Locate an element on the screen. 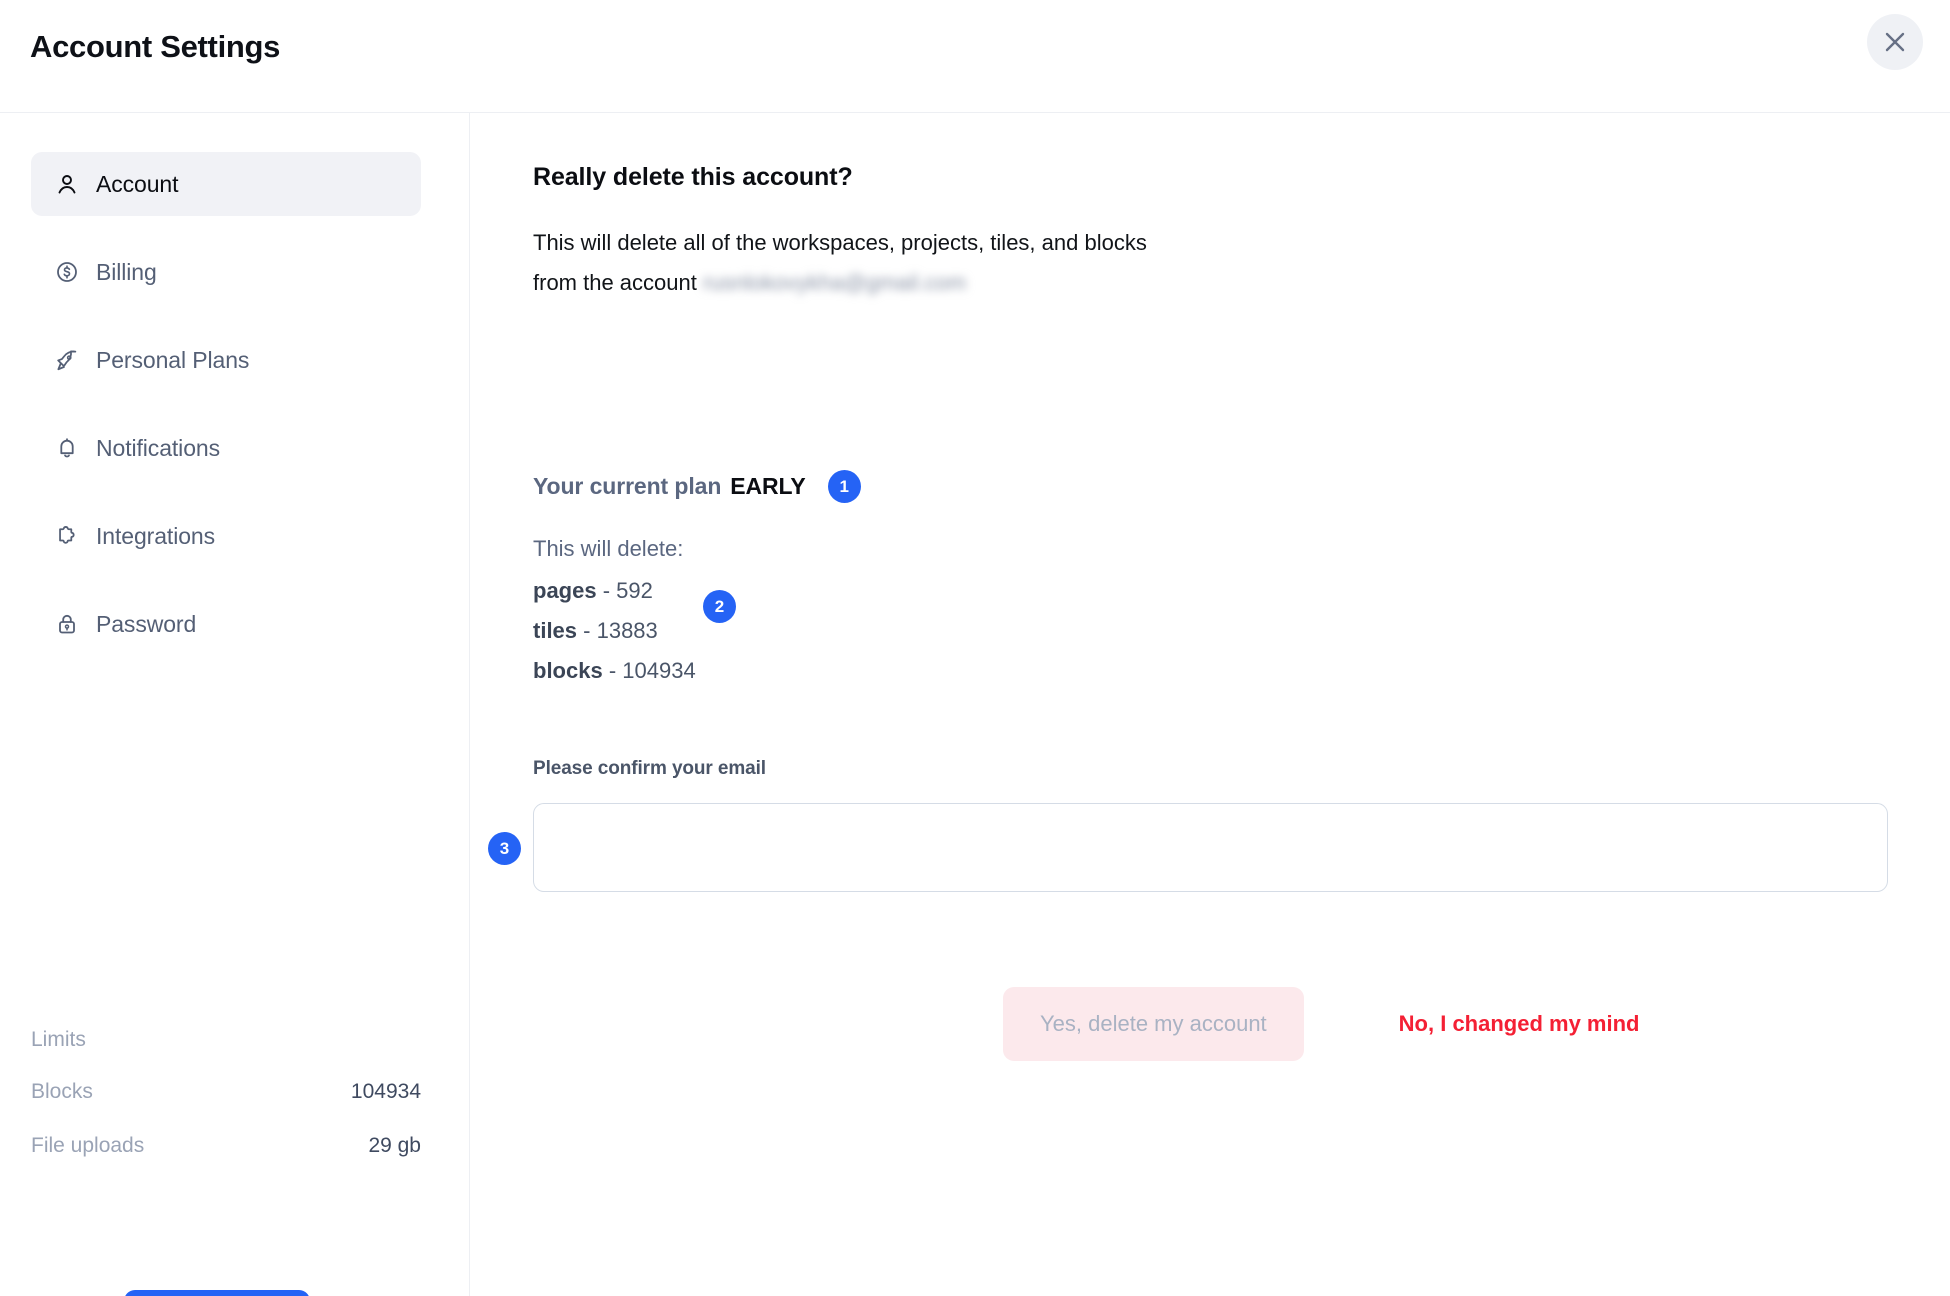  dollar-circle-icon is located at coordinates (66, 272).